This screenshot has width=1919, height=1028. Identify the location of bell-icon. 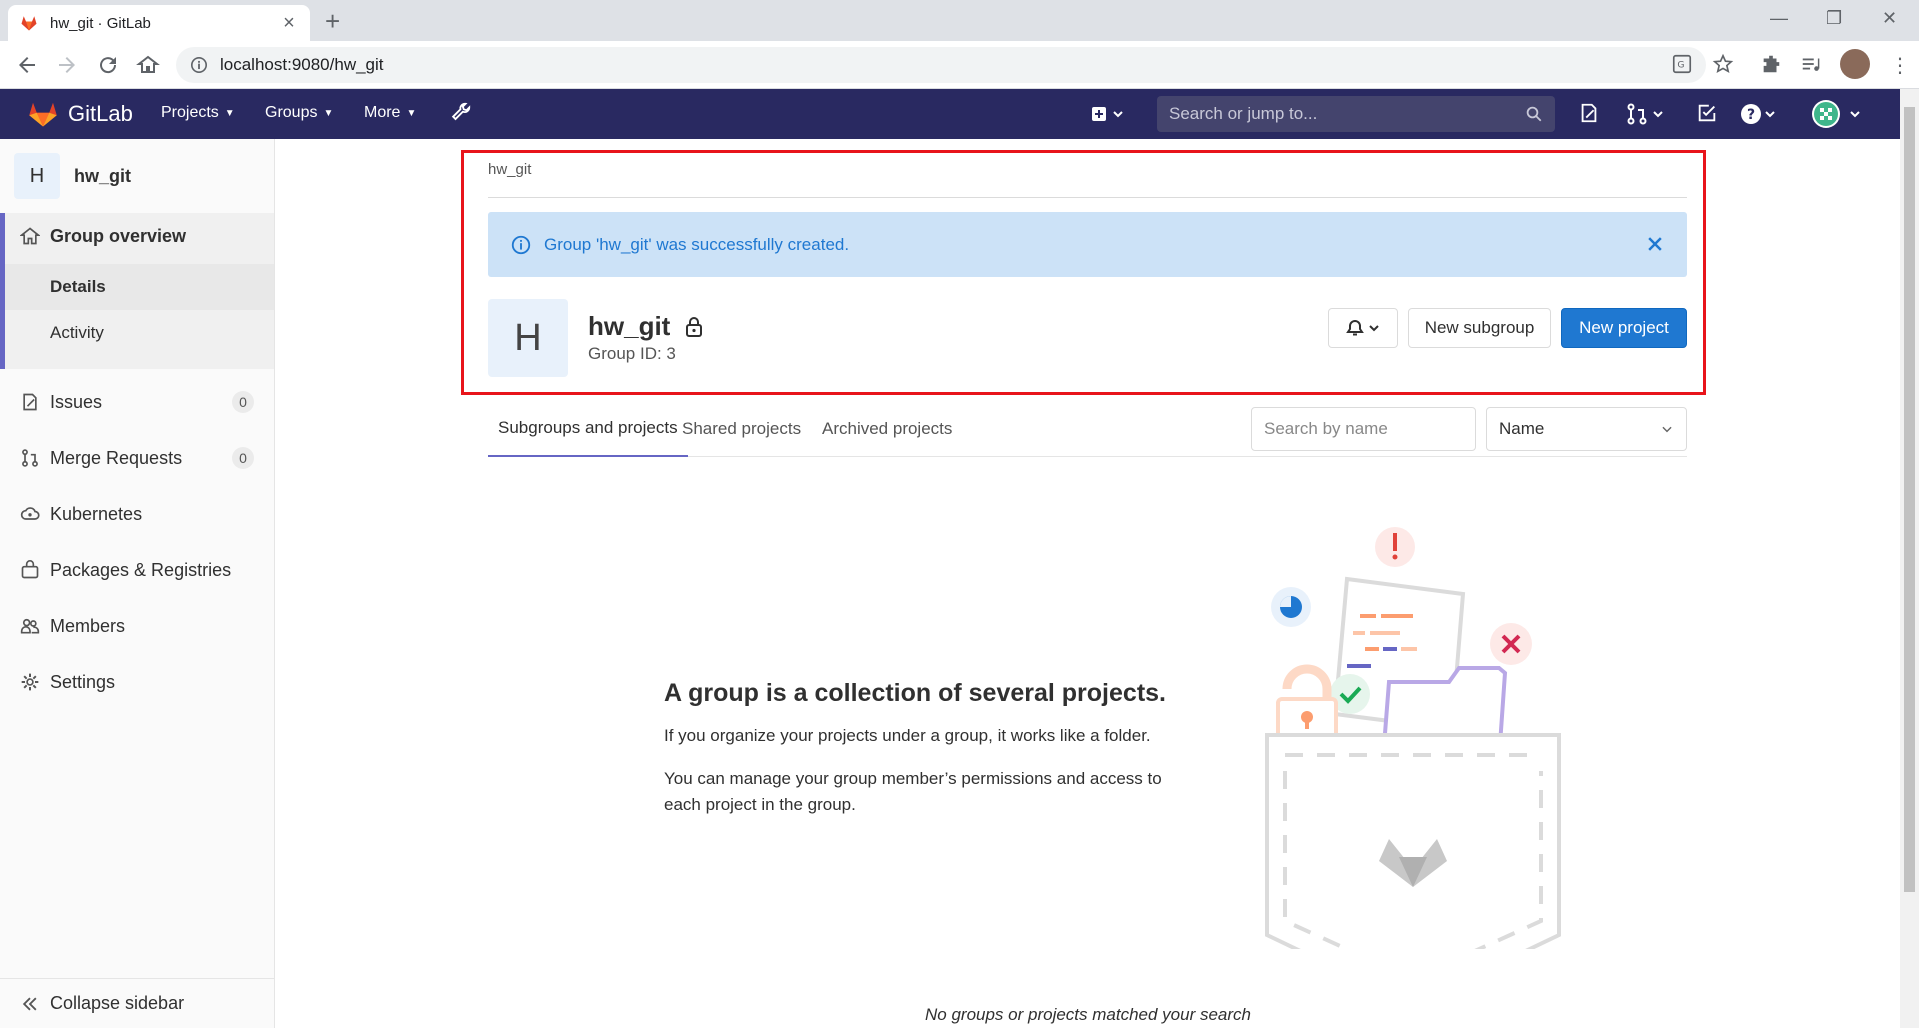
(1363, 328).